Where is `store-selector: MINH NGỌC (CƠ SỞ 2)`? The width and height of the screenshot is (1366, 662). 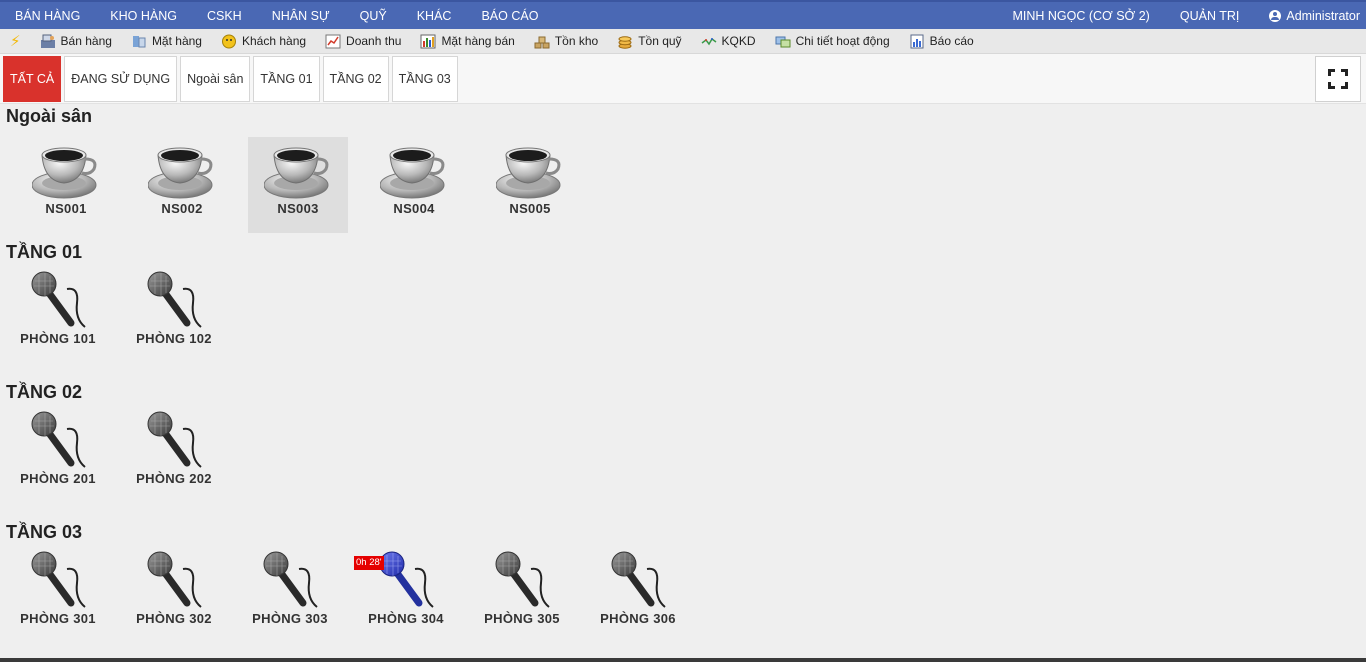 store-selector: MINH NGỌC (CƠ SỞ 2) is located at coordinates (1080, 16).